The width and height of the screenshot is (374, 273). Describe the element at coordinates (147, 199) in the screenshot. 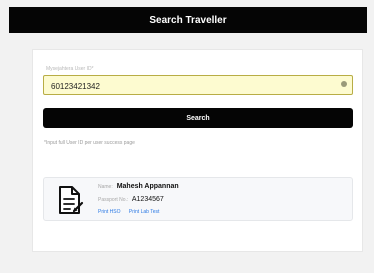

I see `passport-number: A1234567` at that location.